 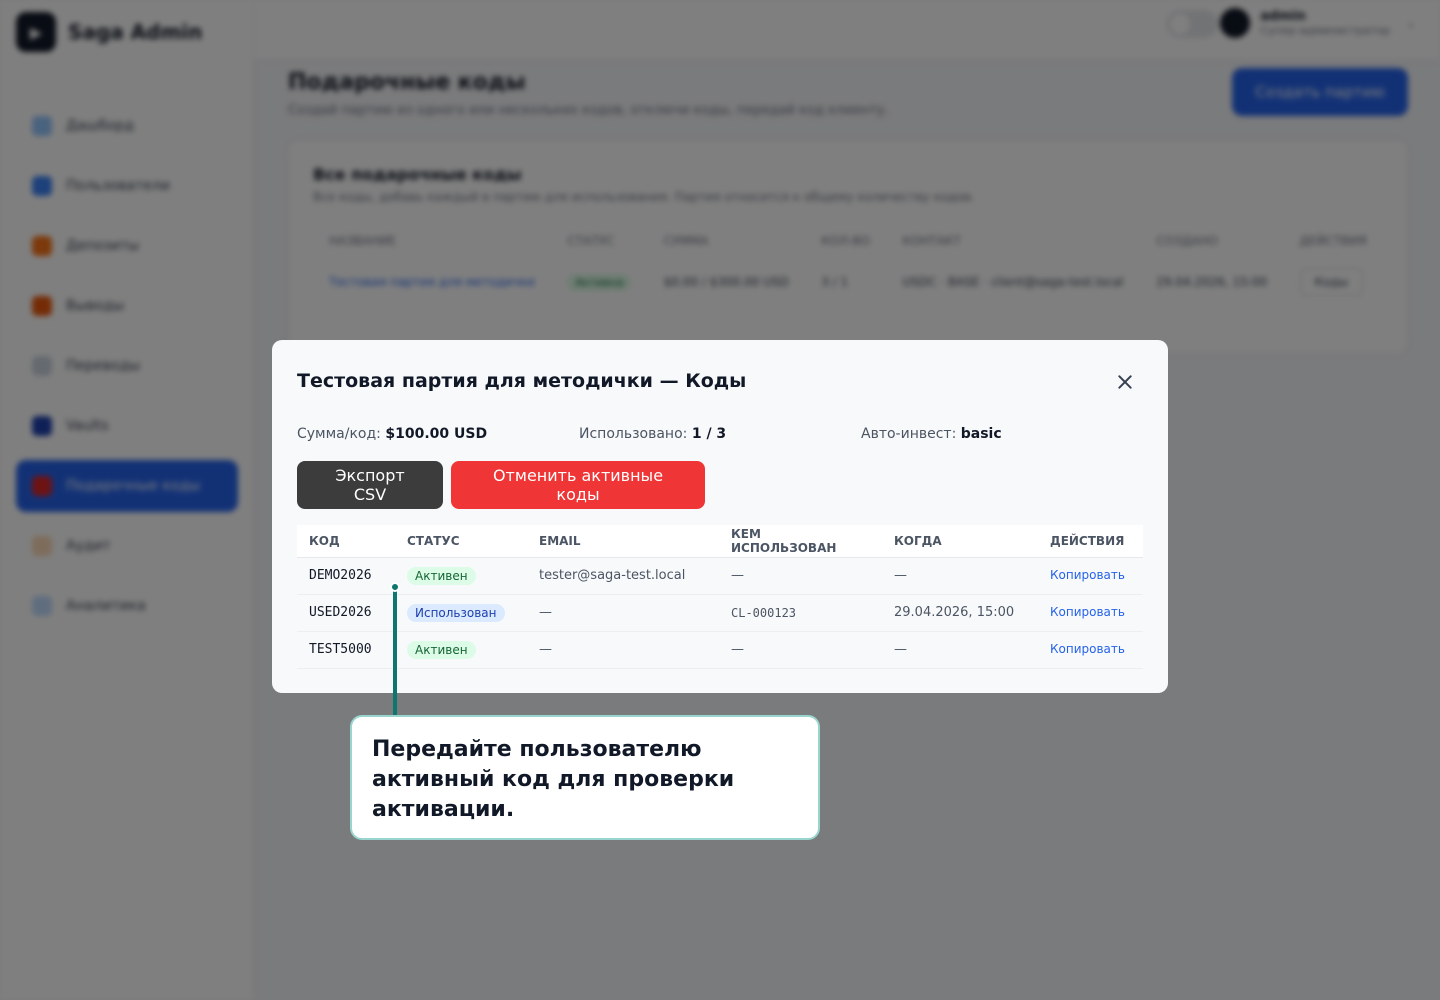 I want to click on code-value: USED2026, so click(x=346, y=613).